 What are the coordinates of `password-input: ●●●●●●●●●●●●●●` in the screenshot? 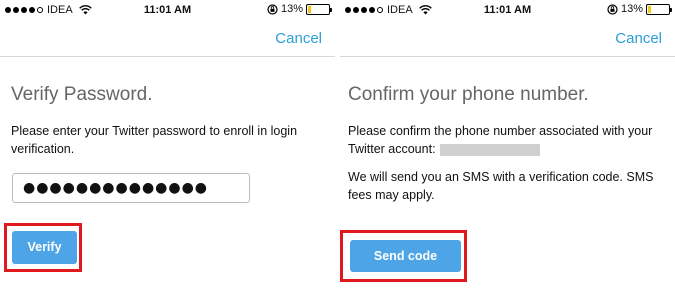 It's located at (131, 188).